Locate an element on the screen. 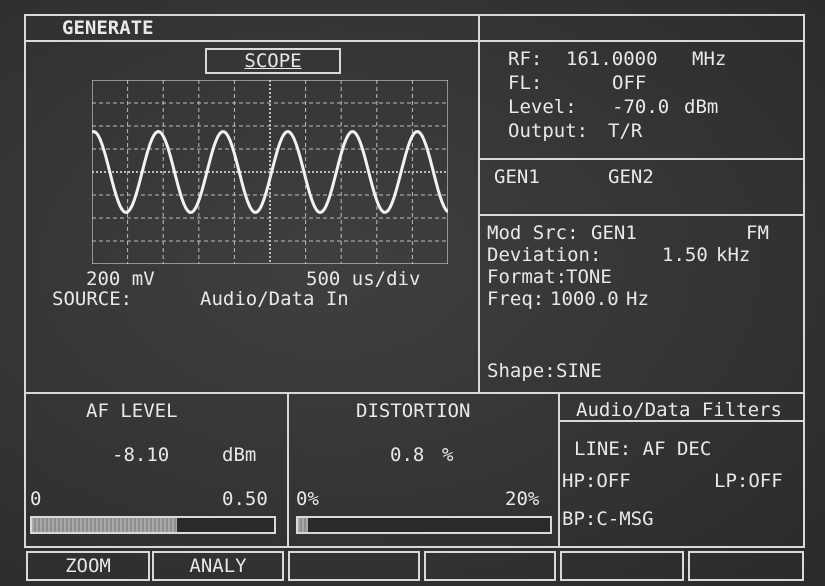 This screenshot has height=586, width=825. gen-divider is located at coordinates (641, 215).